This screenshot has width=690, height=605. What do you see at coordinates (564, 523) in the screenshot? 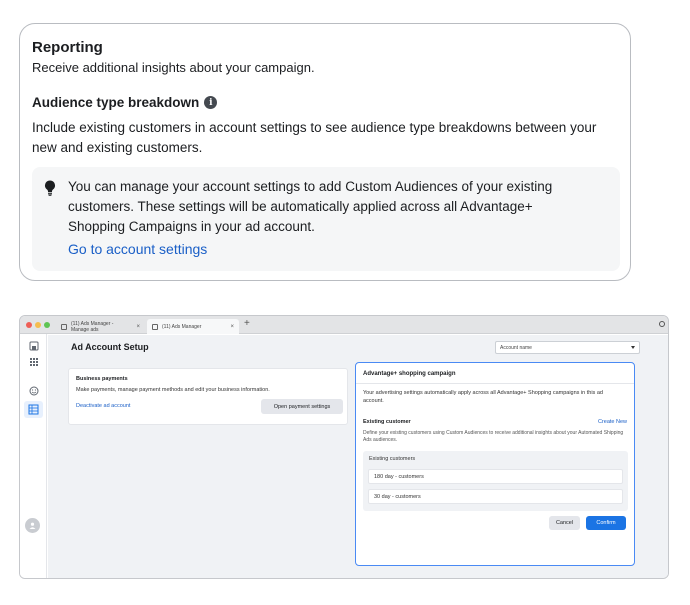
I see `cancel-button: Cancel` at bounding box center [564, 523].